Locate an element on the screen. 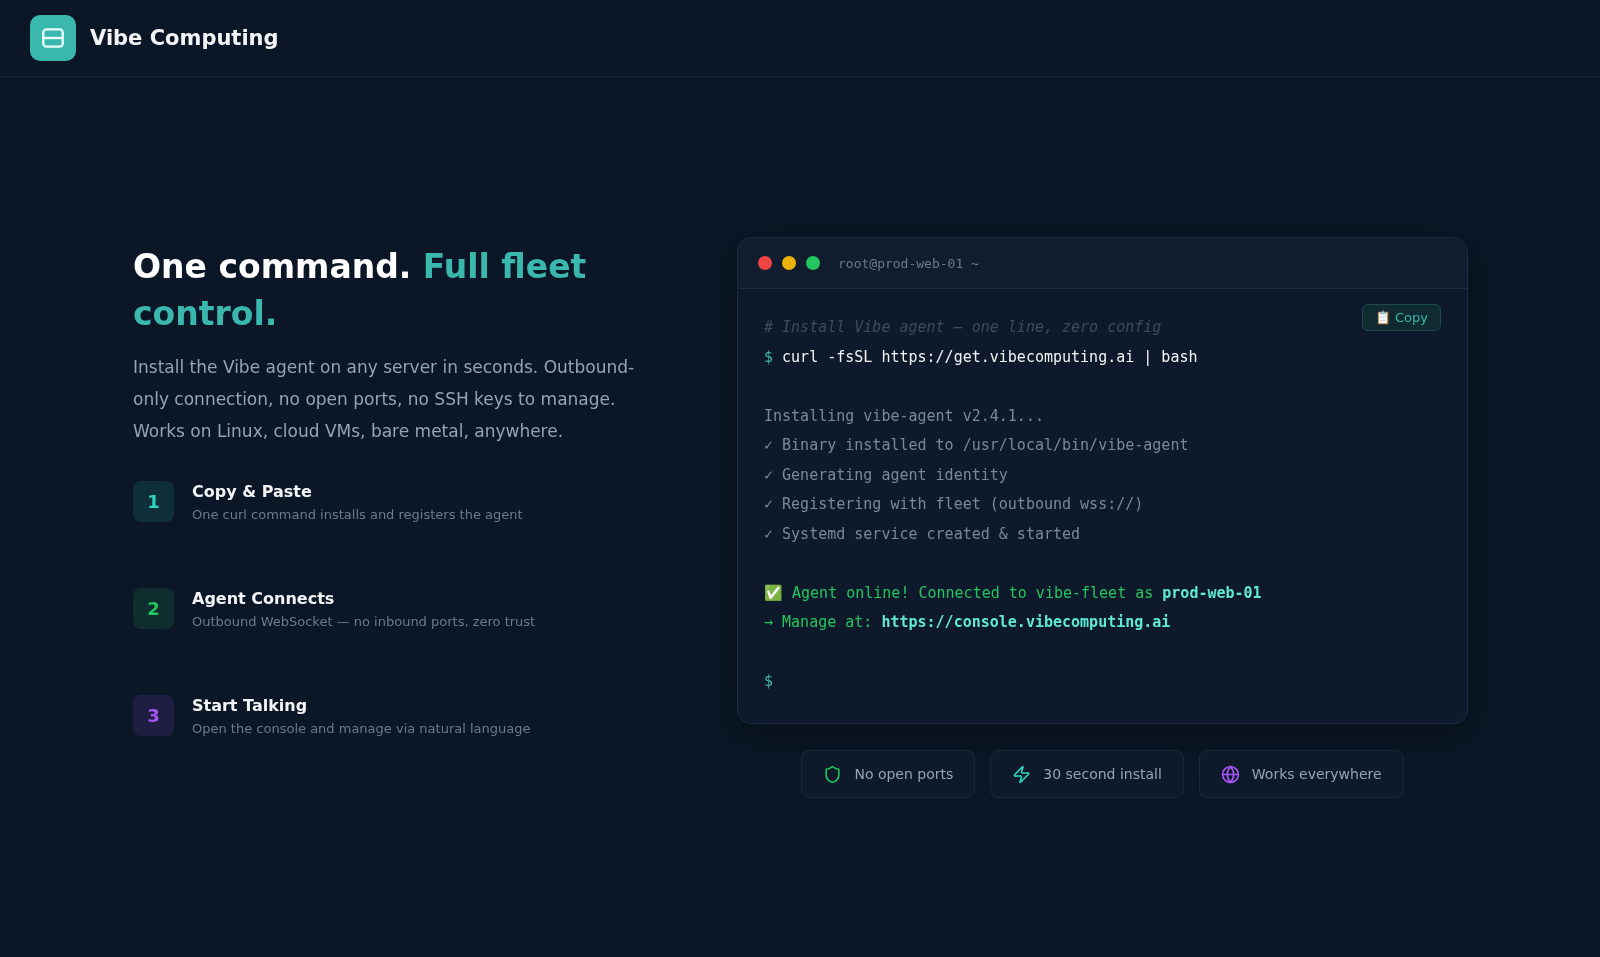  copy-button: 📋 Copy is located at coordinates (1401, 317).